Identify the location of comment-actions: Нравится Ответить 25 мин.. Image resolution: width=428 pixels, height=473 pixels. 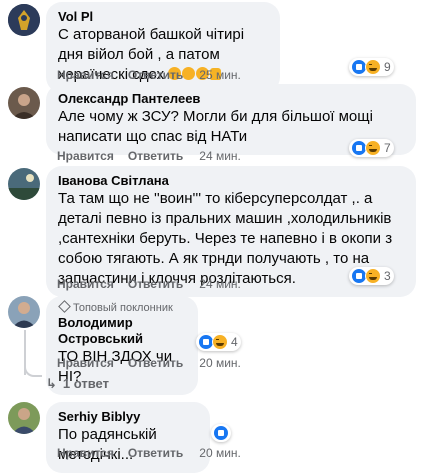
(156, 75).